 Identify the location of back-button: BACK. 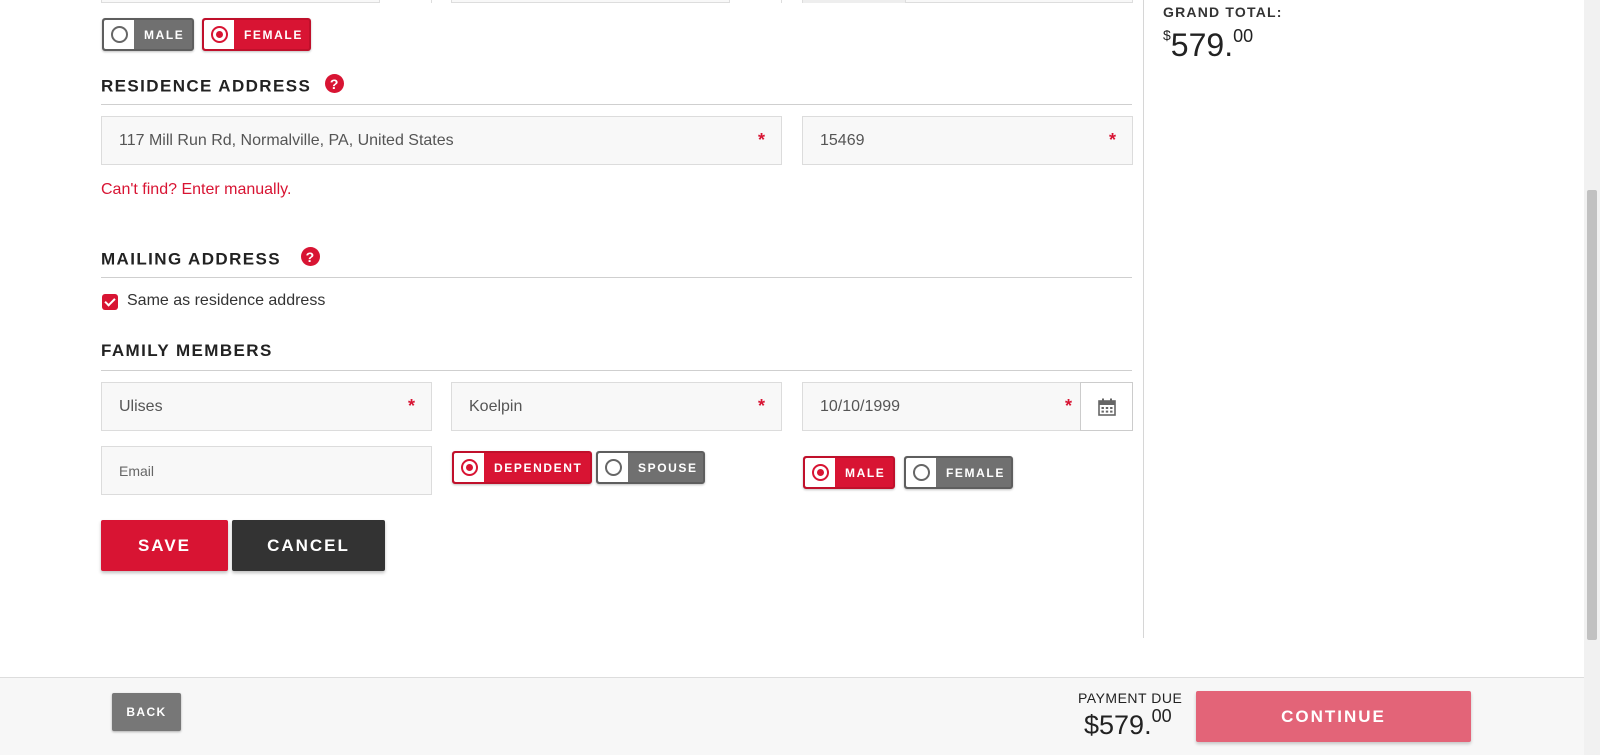
(146, 712).